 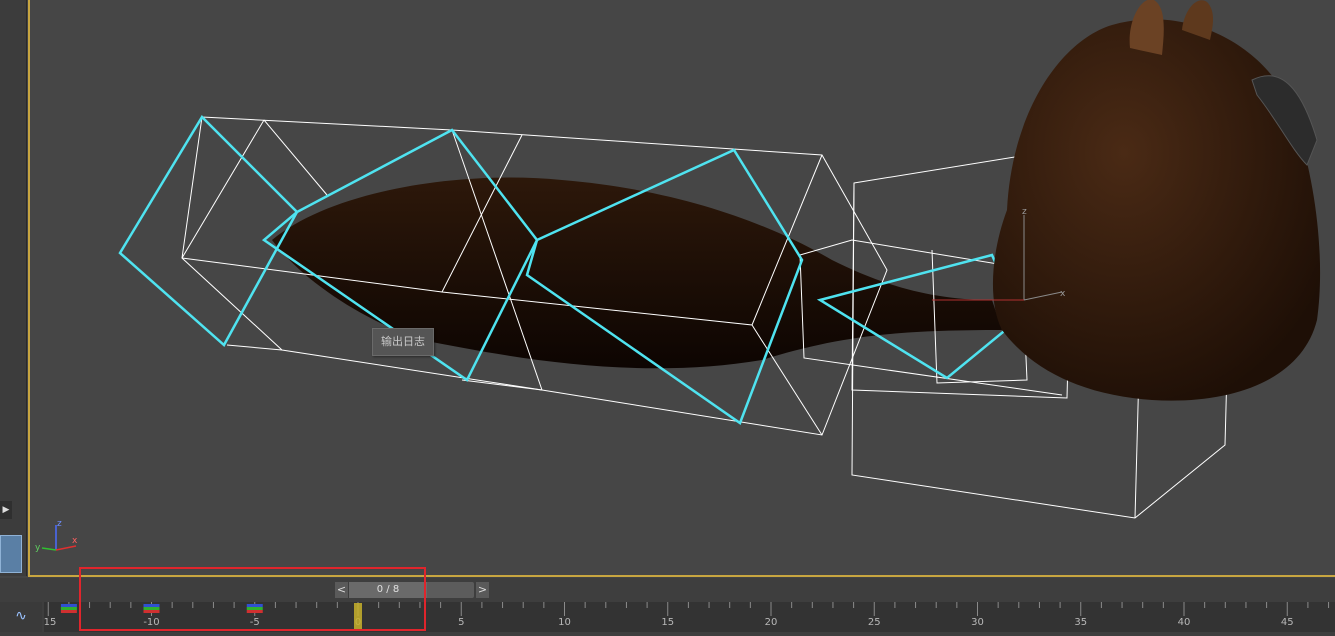 What do you see at coordinates (21, 617) in the screenshot?
I see `curve-editor-icon: ∿` at bounding box center [21, 617].